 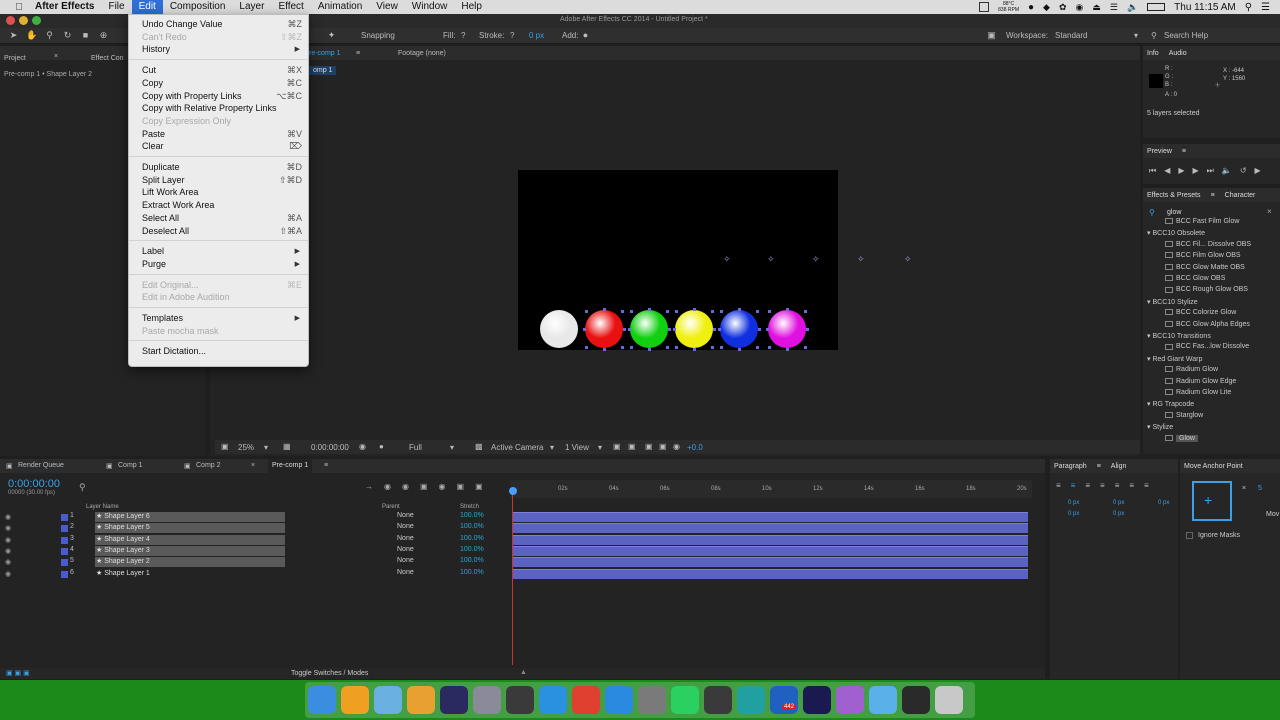 I want to click on layer-name: ★ Shape Layer 5, so click(x=190, y=528).